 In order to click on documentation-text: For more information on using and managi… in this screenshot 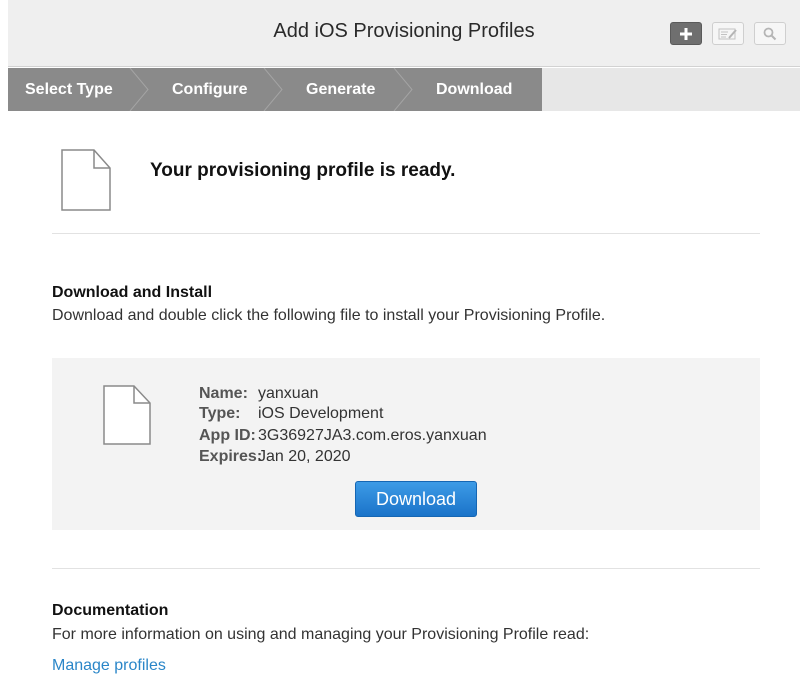, I will do `click(321, 634)`.